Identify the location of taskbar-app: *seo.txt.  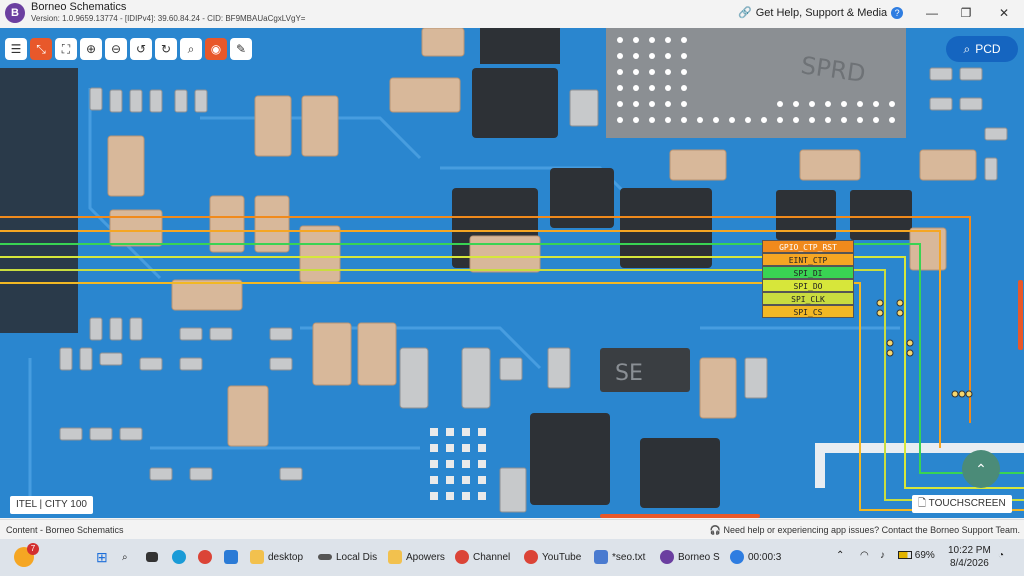
(619, 557).